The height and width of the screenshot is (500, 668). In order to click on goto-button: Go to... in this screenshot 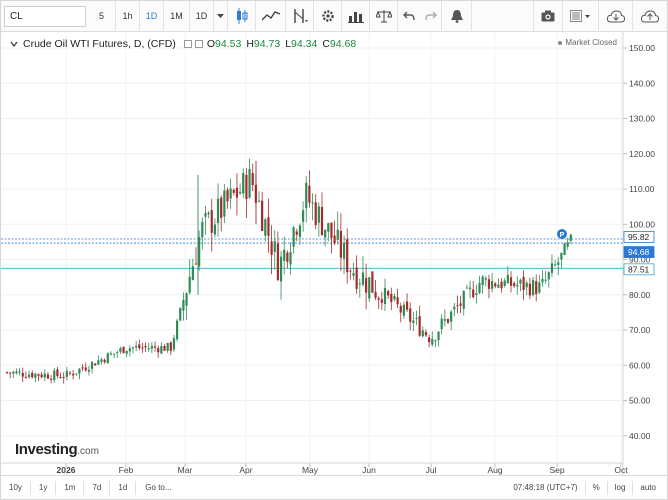, I will do `click(153, 487)`.